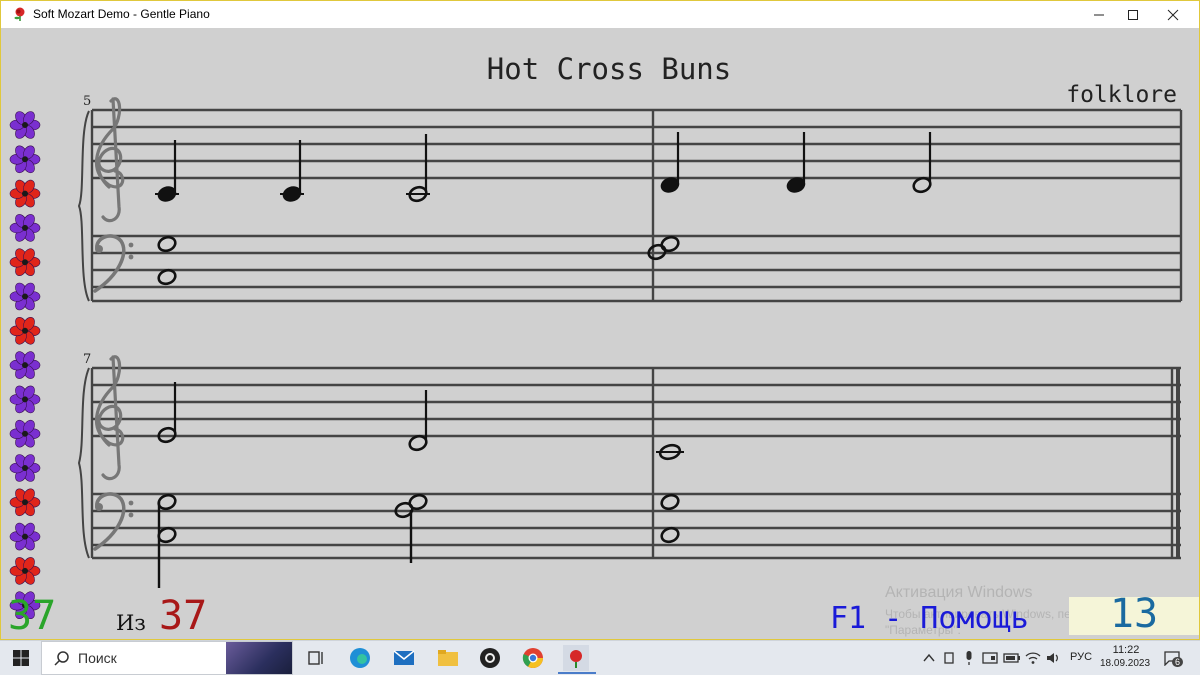 The image size is (1200, 675). What do you see at coordinates (121, 14) in the screenshot?
I see `window-title: Soft Mozart Demo - Gentle Piano` at bounding box center [121, 14].